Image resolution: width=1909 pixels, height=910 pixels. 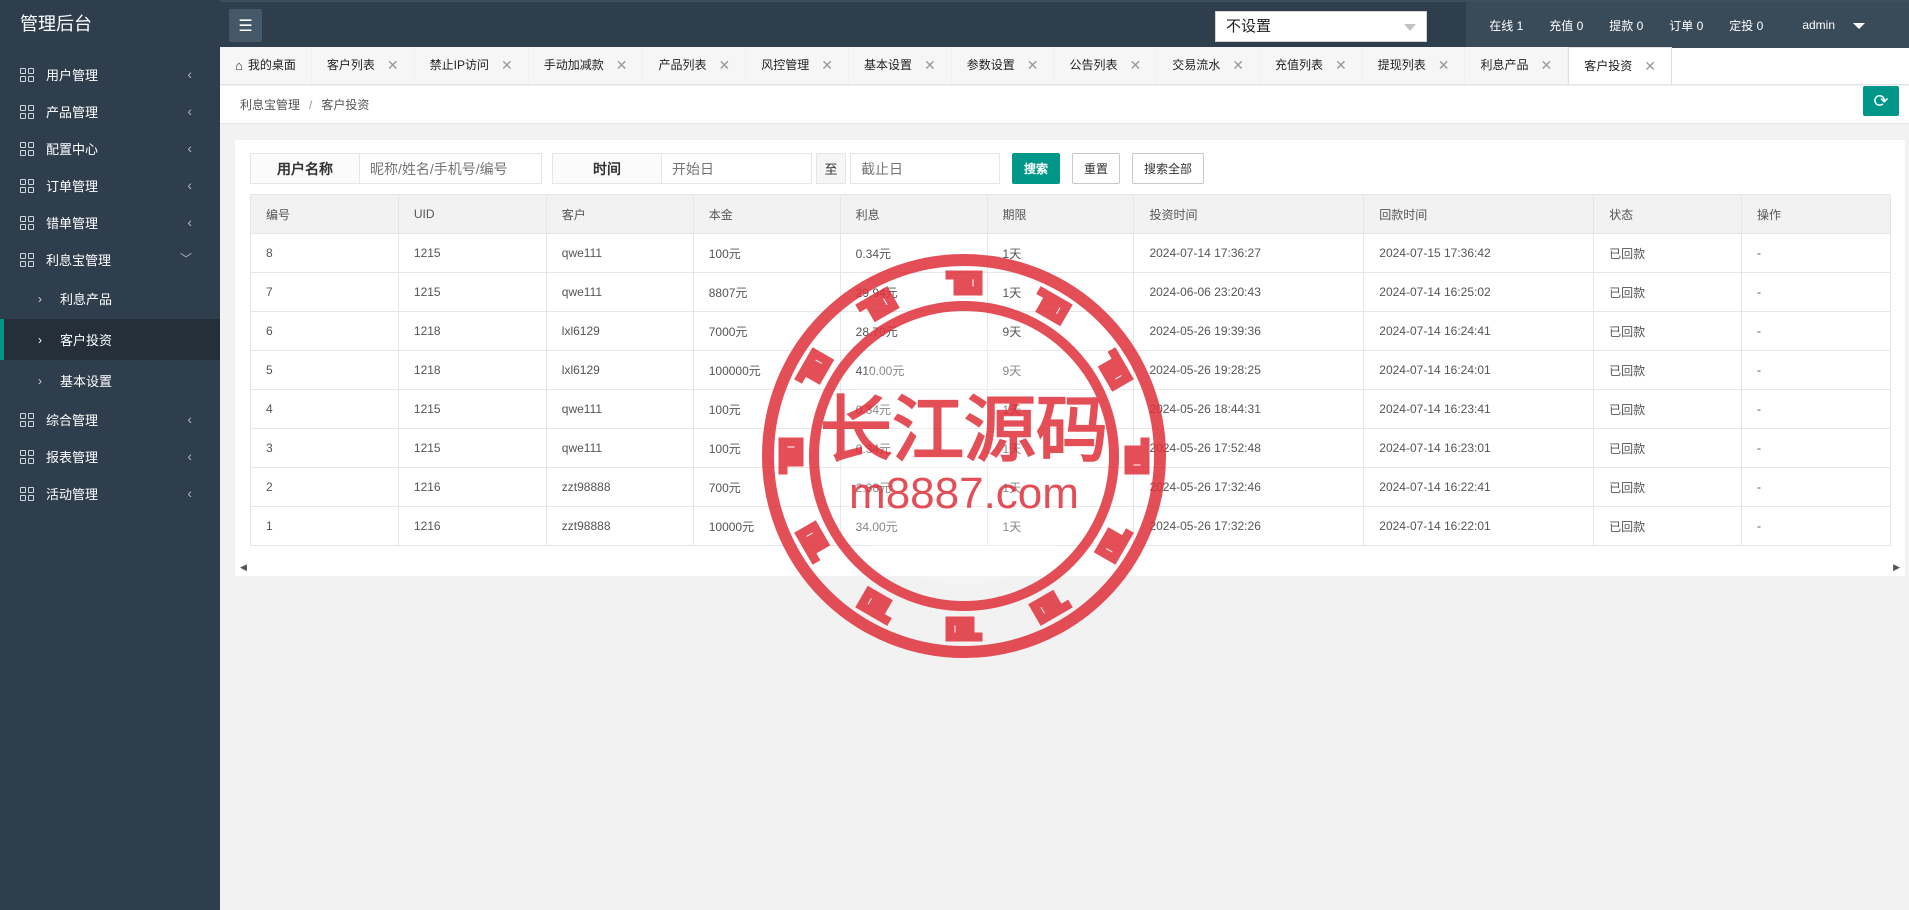 What do you see at coordinates (1816, 487) in the screenshot?
I see `table-cell: -` at bounding box center [1816, 487].